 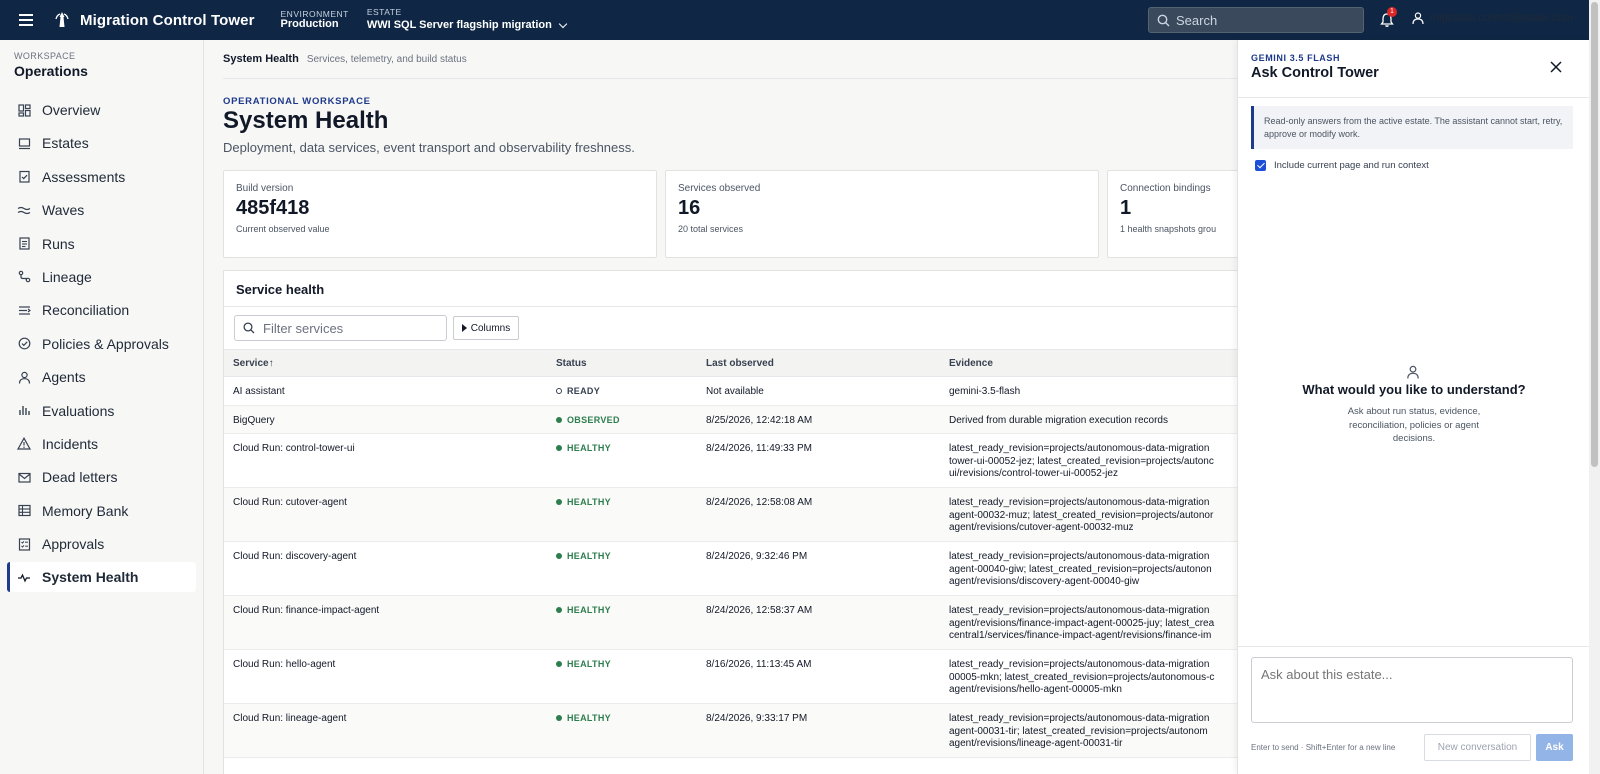 I want to click on column-header-service: Service↑, so click(x=253, y=363).